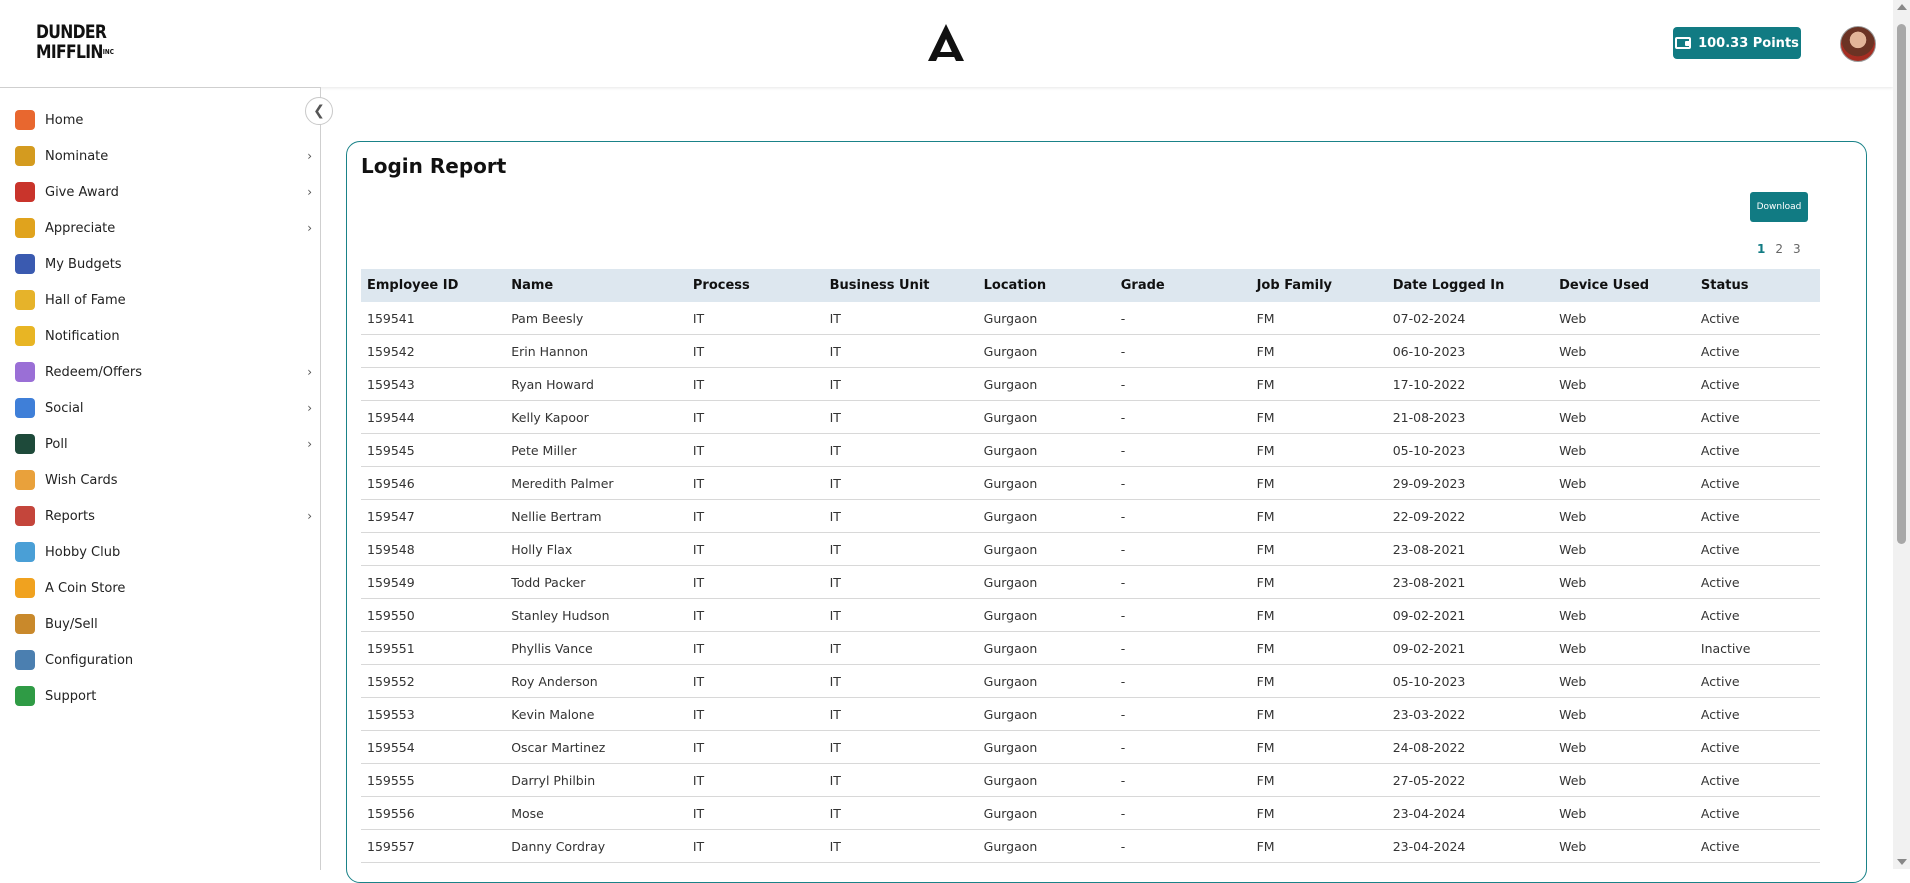  Describe the element at coordinates (1779, 207) in the screenshot. I see `download-button: Download` at that location.